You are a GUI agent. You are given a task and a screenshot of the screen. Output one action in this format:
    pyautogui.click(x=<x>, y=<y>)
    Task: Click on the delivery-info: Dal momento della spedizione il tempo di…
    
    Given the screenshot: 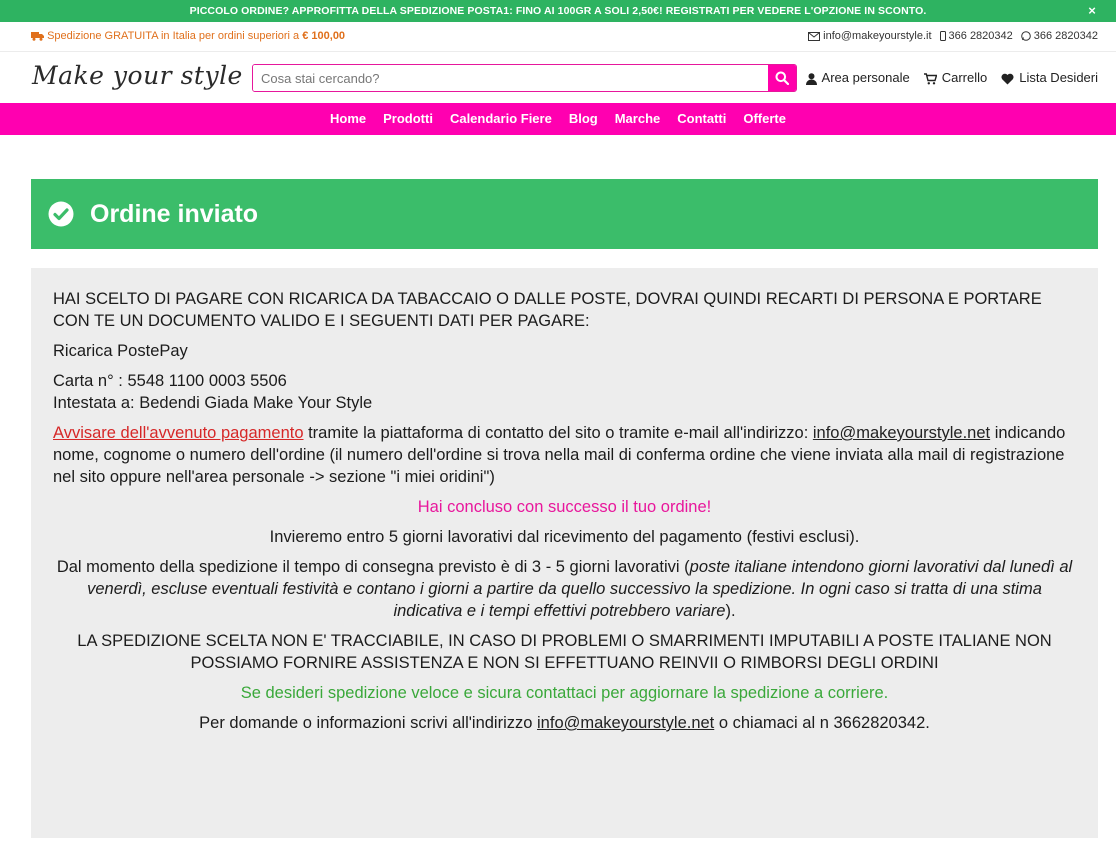 What is the action you would take?
    pyautogui.click(x=564, y=589)
    